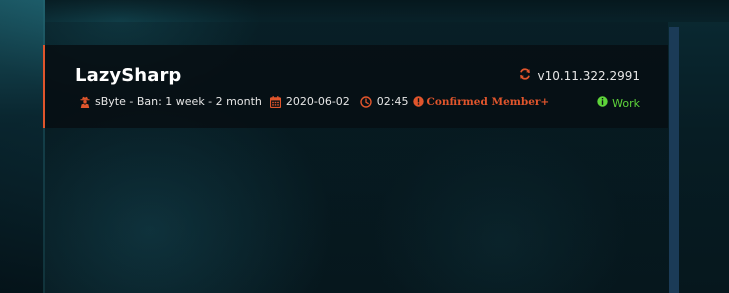 The image size is (729, 293). Describe the element at coordinates (392, 101) in the screenshot. I see `time-label: 02:45` at that location.